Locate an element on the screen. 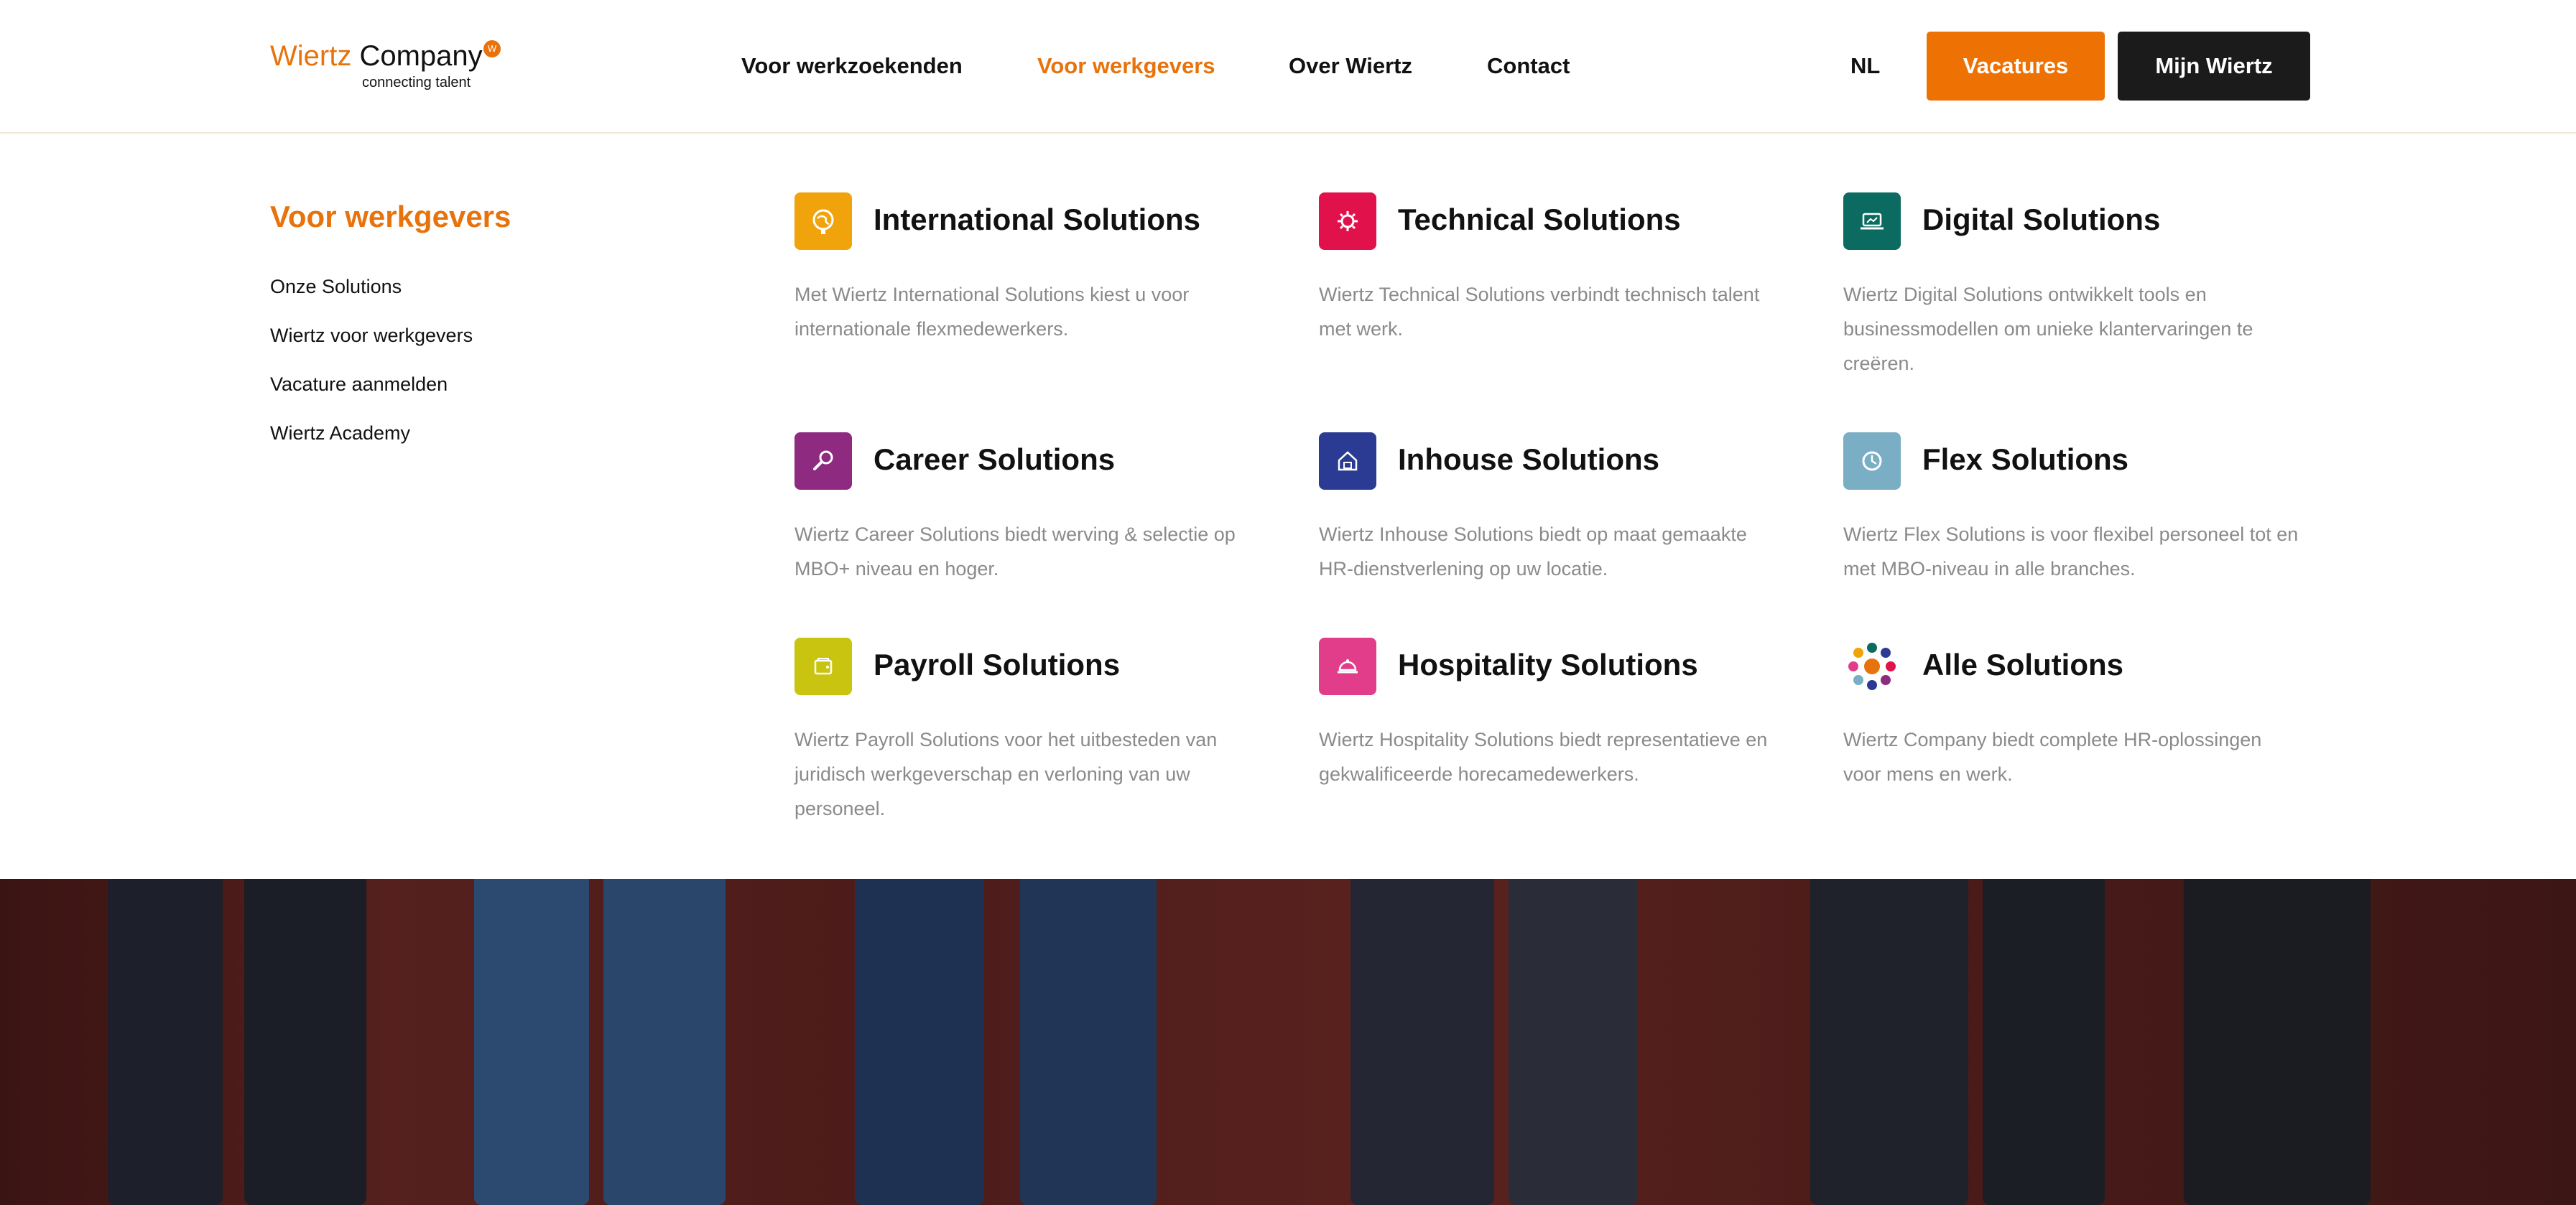  language-selector: NL is located at coordinates (1865, 66).